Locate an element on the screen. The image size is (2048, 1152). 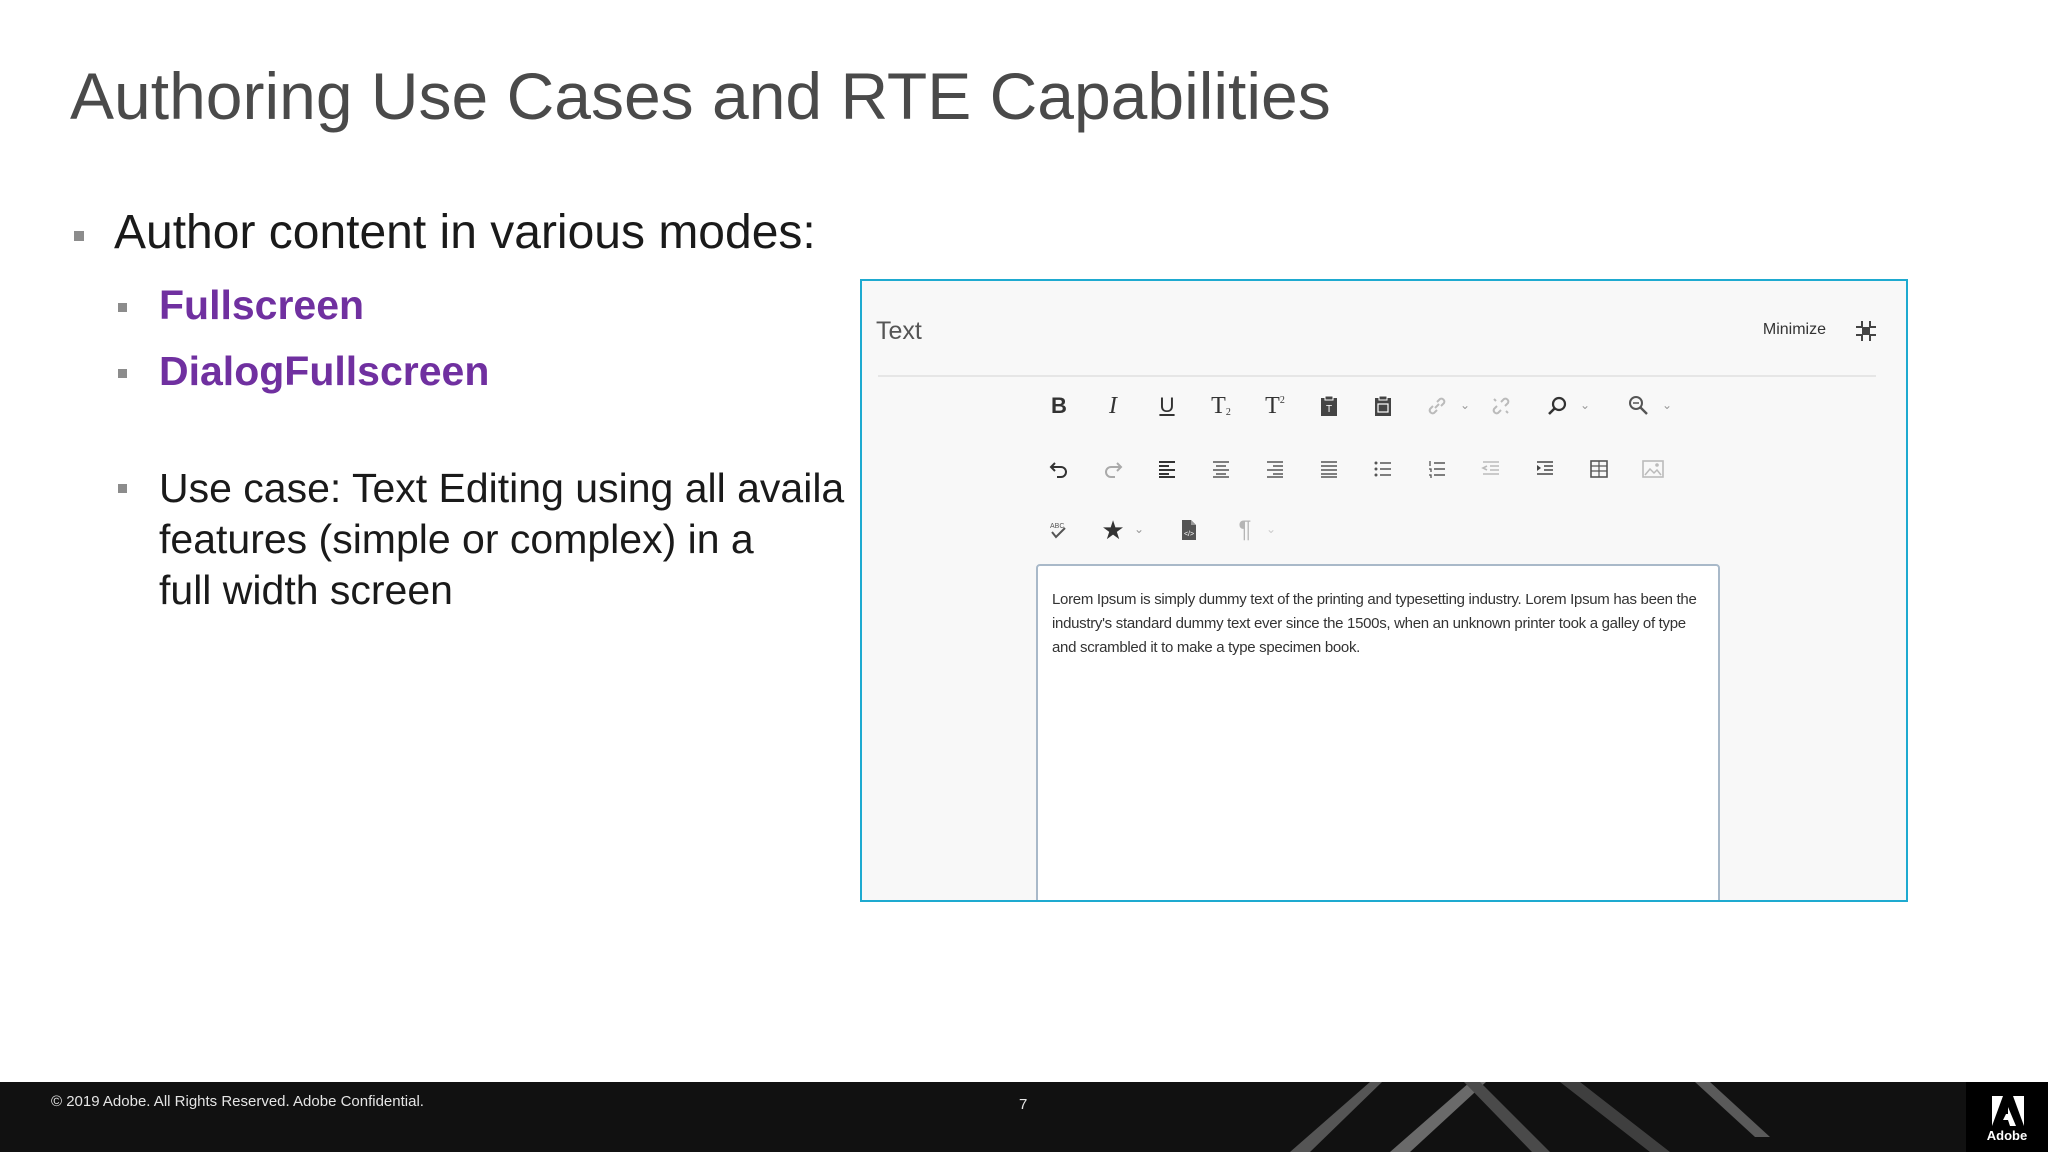
table-icon is located at coordinates (1599, 469).